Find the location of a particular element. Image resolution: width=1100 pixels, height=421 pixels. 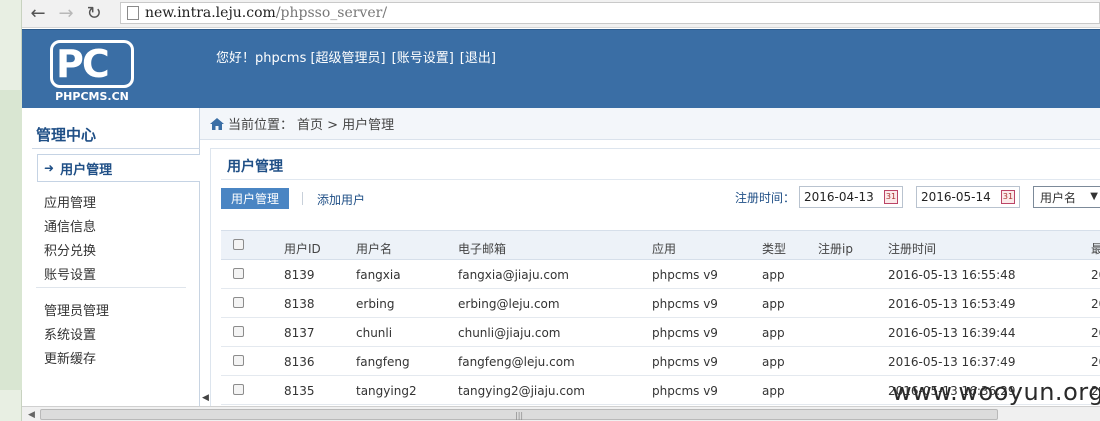

breadcrumb-path: 首页 > 用户管理 is located at coordinates (345, 123).